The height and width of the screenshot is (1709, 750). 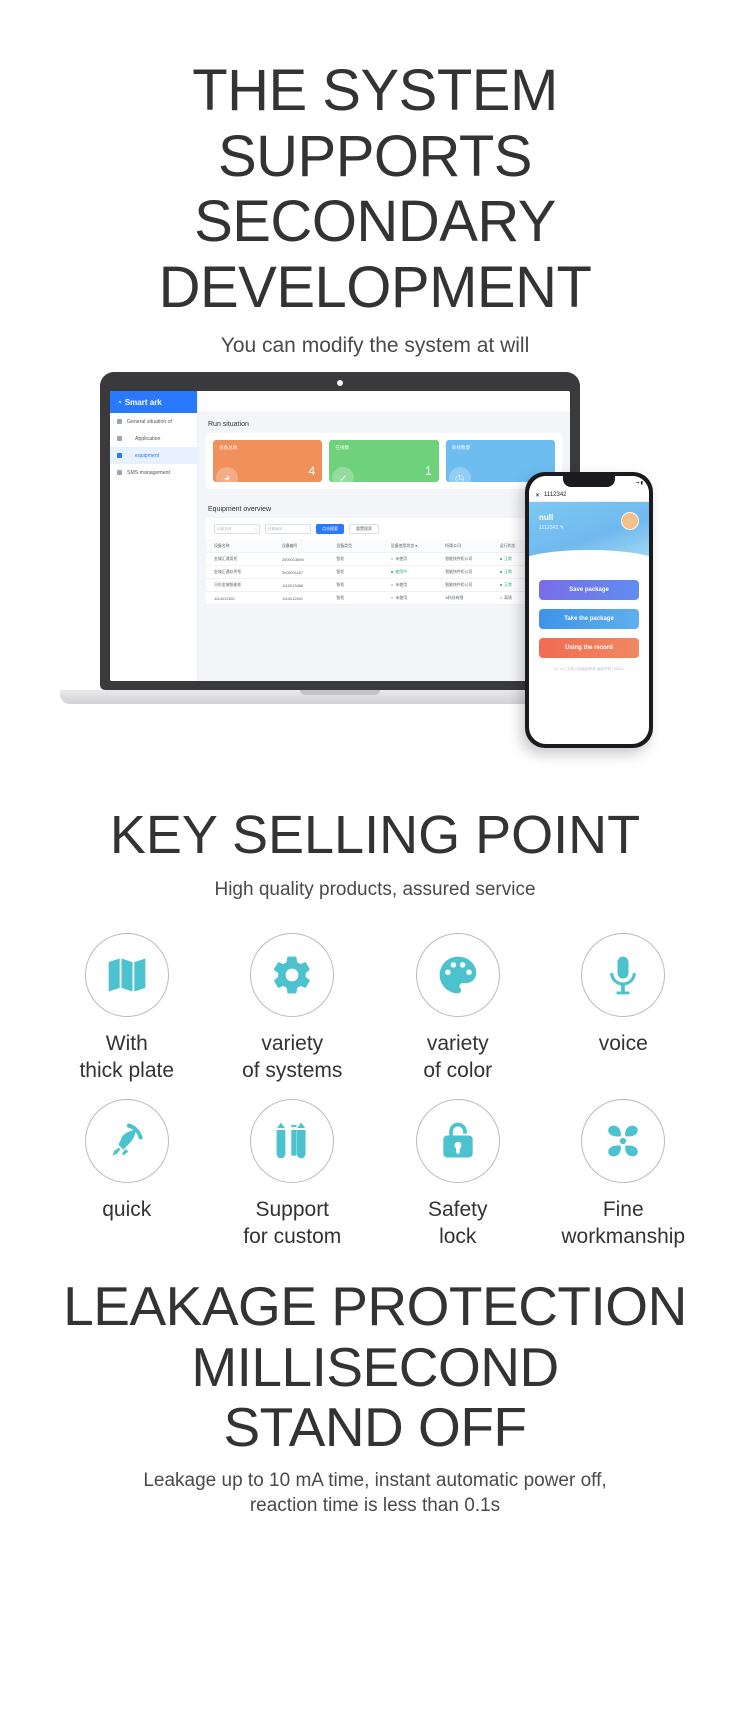 What do you see at coordinates (537, 495) in the screenshot?
I see `close-icon: ✕` at bounding box center [537, 495].